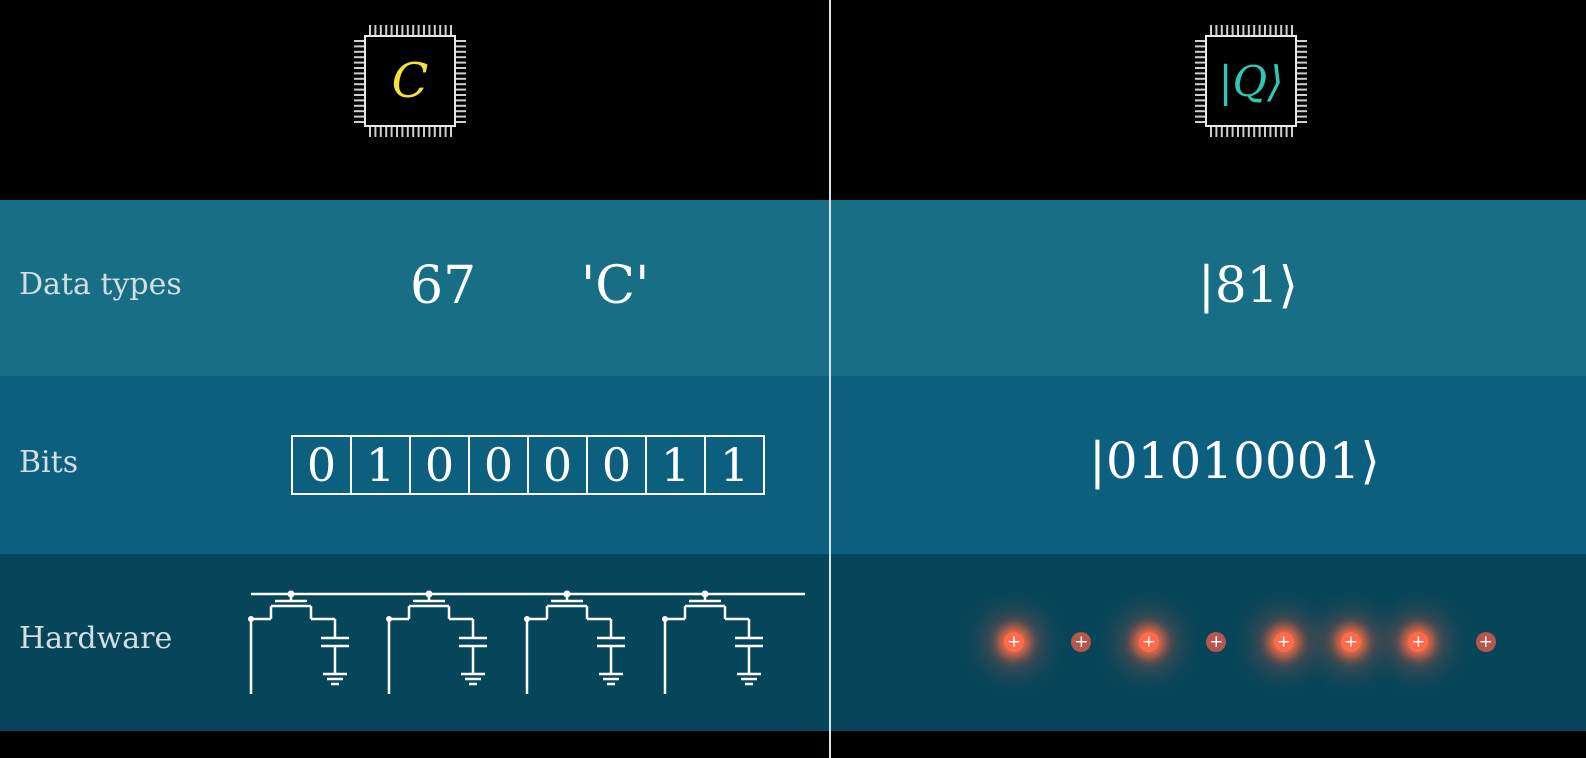 This screenshot has height=758, width=1586. Describe the element at coordinates (1248, 285) in the screenshot. I see `quantum-ket-81: |81⟩` at that location.